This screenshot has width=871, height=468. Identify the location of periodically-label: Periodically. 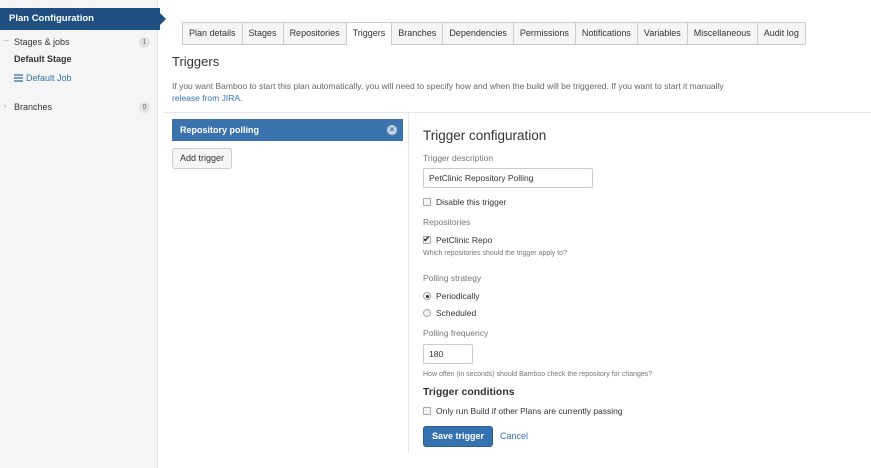
(458, 296).